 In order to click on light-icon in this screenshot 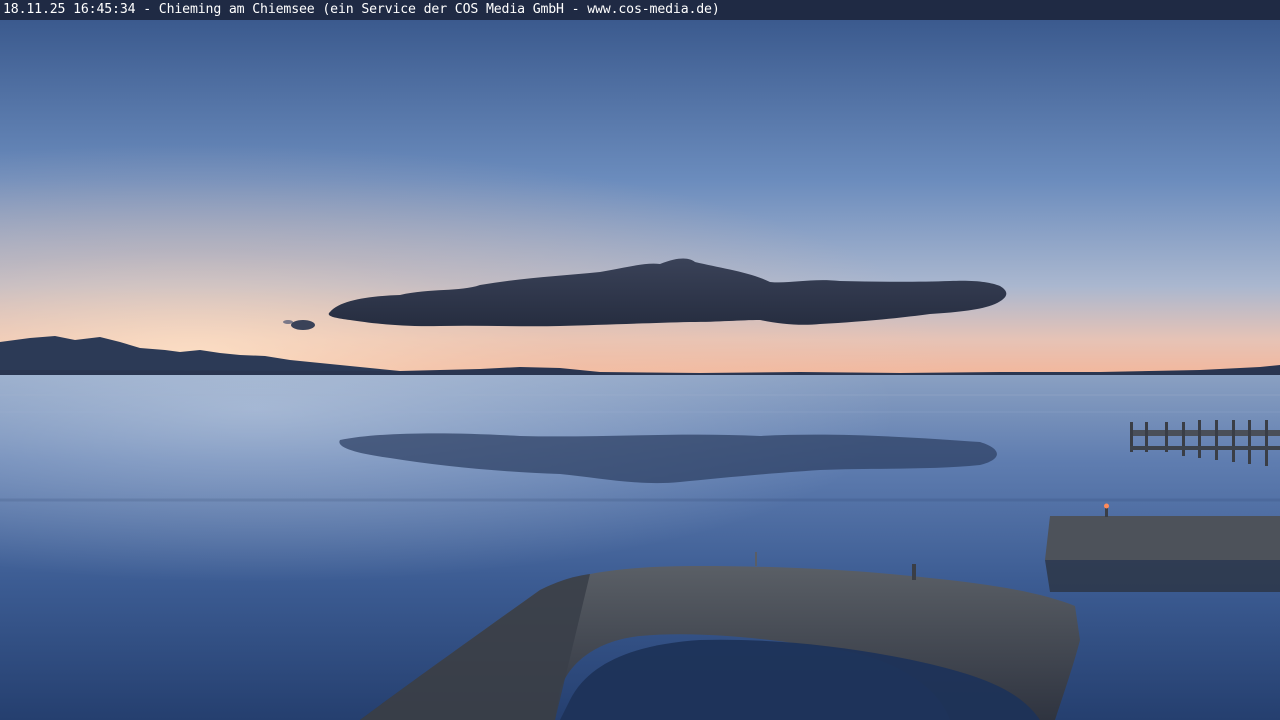, I will do `click(1106, 506)`.